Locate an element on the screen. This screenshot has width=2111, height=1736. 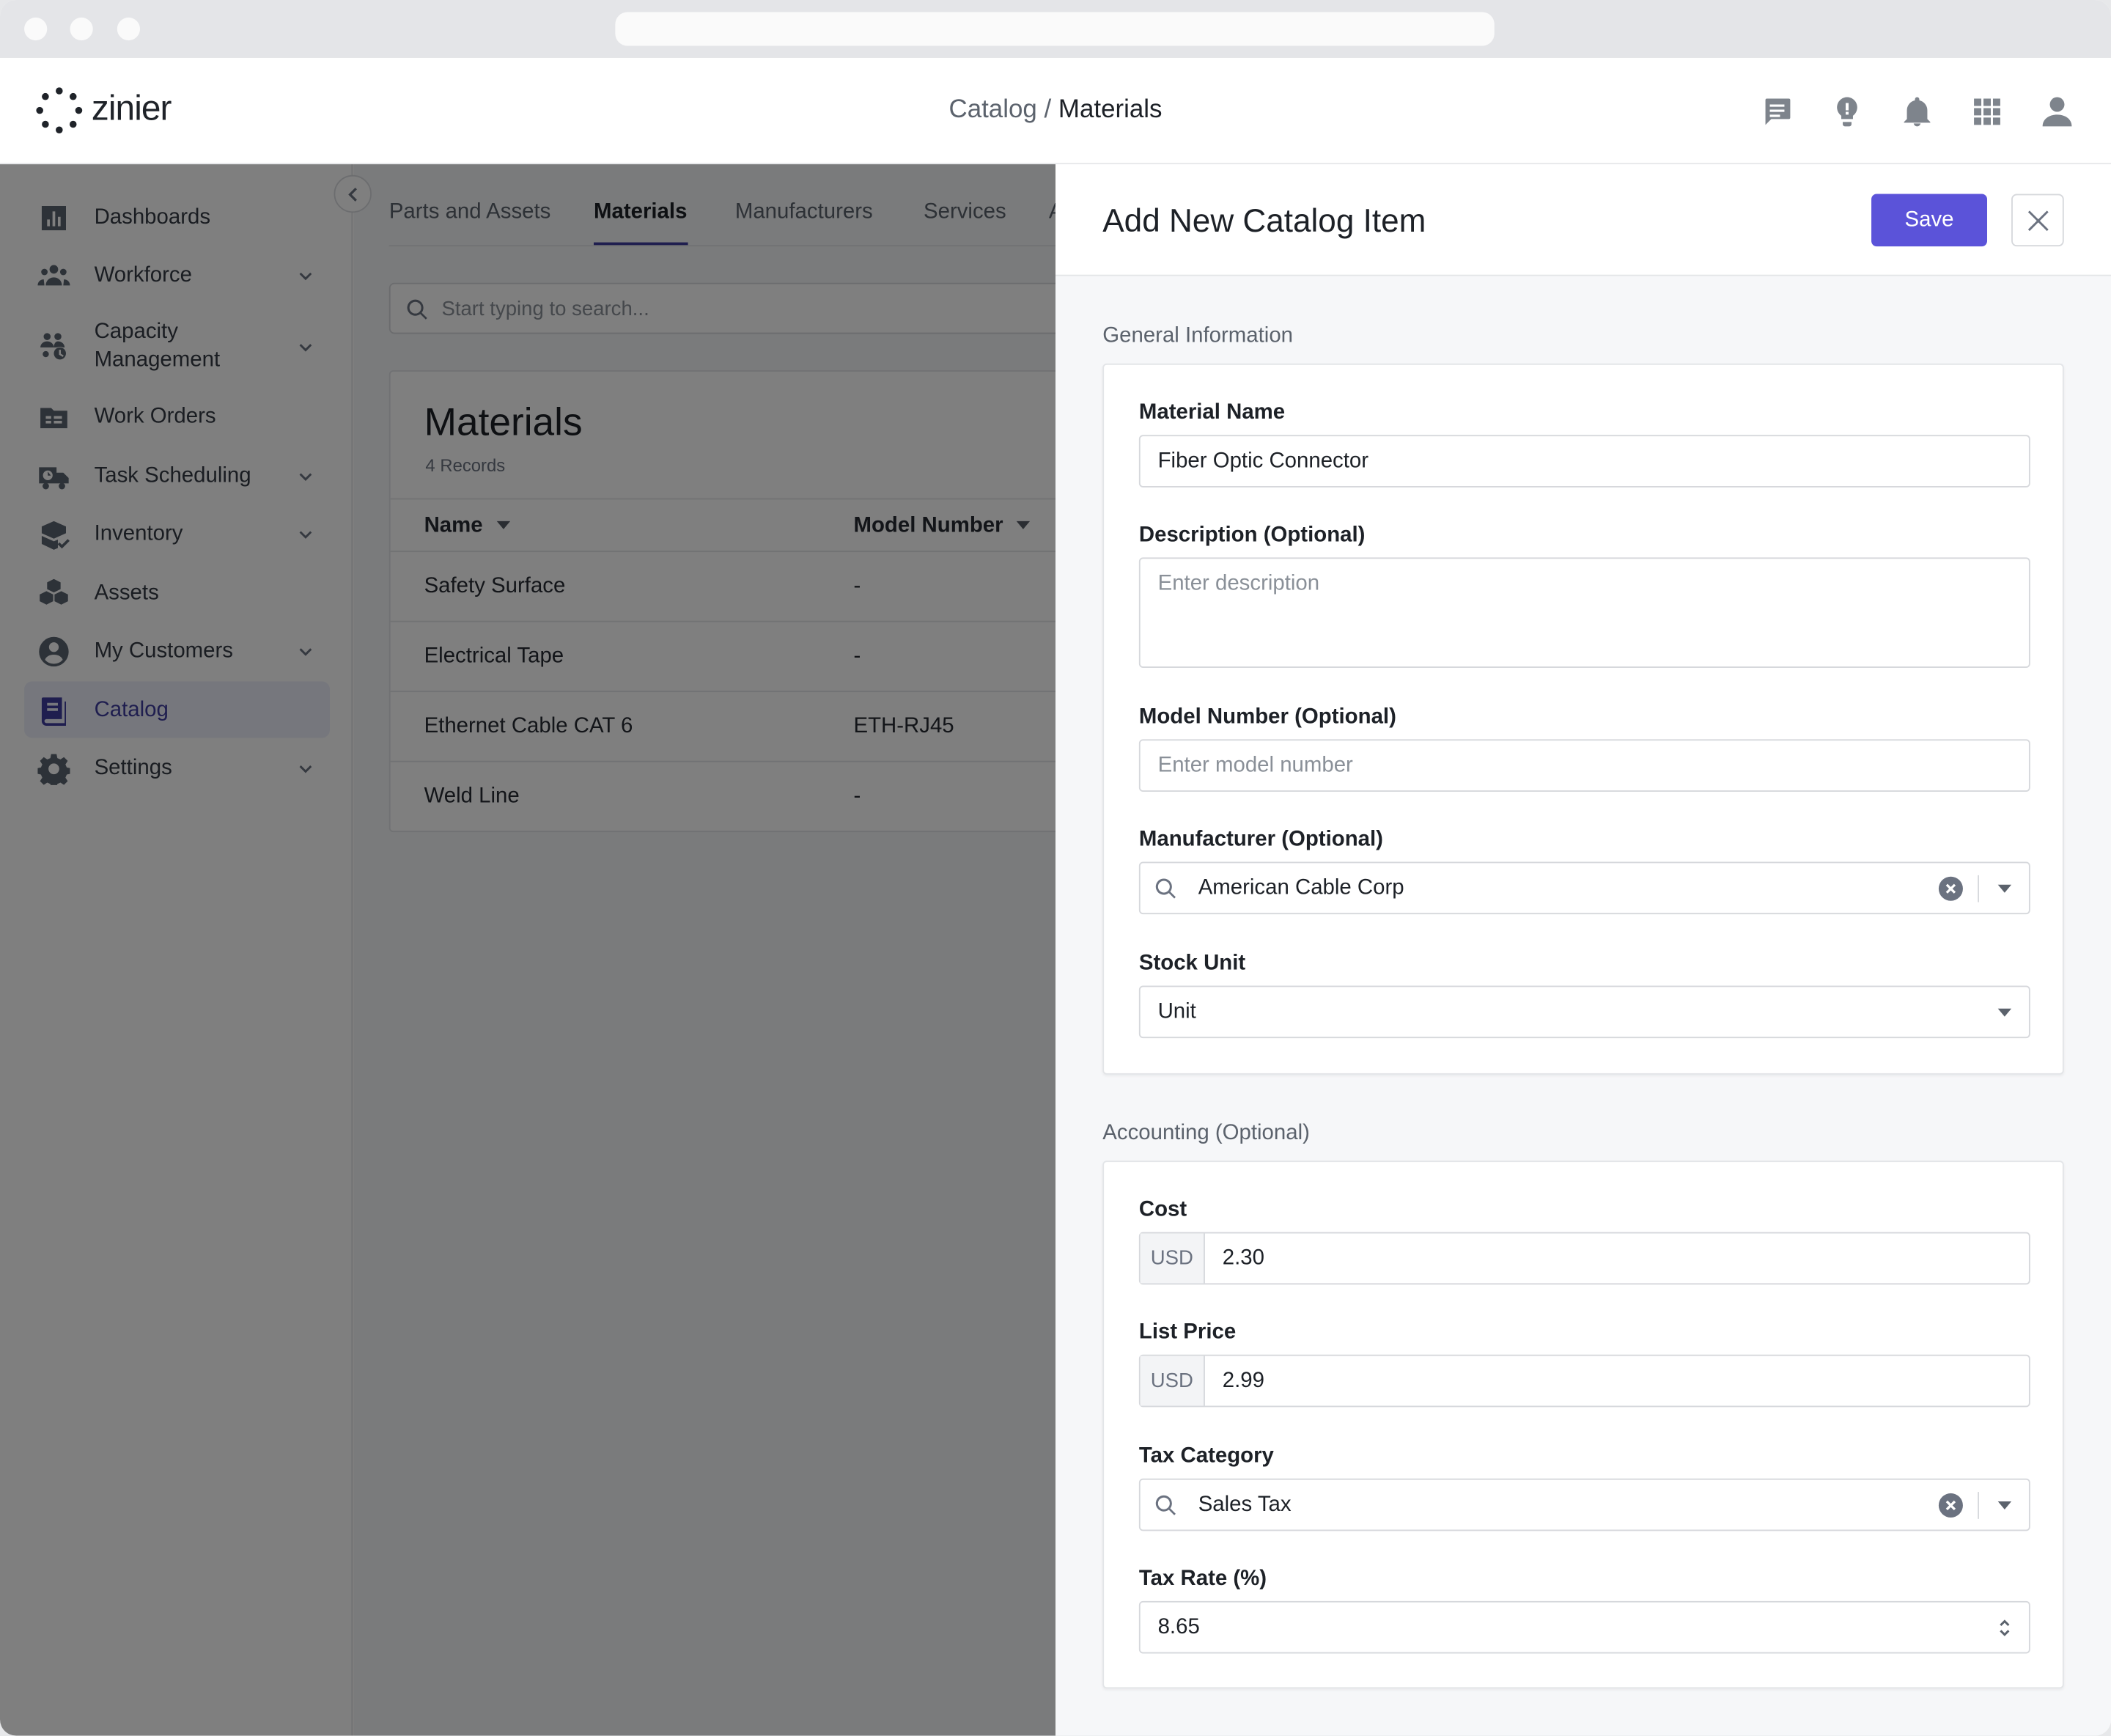
list-price-field: USD 2.99 is located at coordinates (1584, 1381).